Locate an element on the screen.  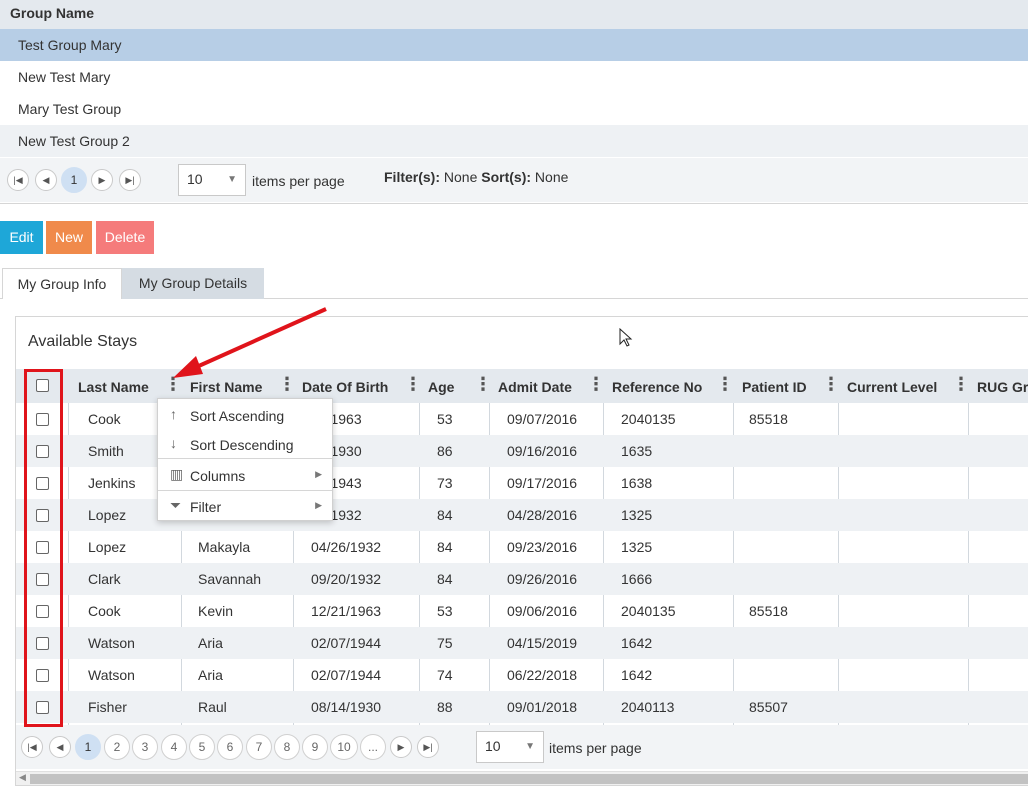
annotation-arrow-head is located at coordinates (188, 367).